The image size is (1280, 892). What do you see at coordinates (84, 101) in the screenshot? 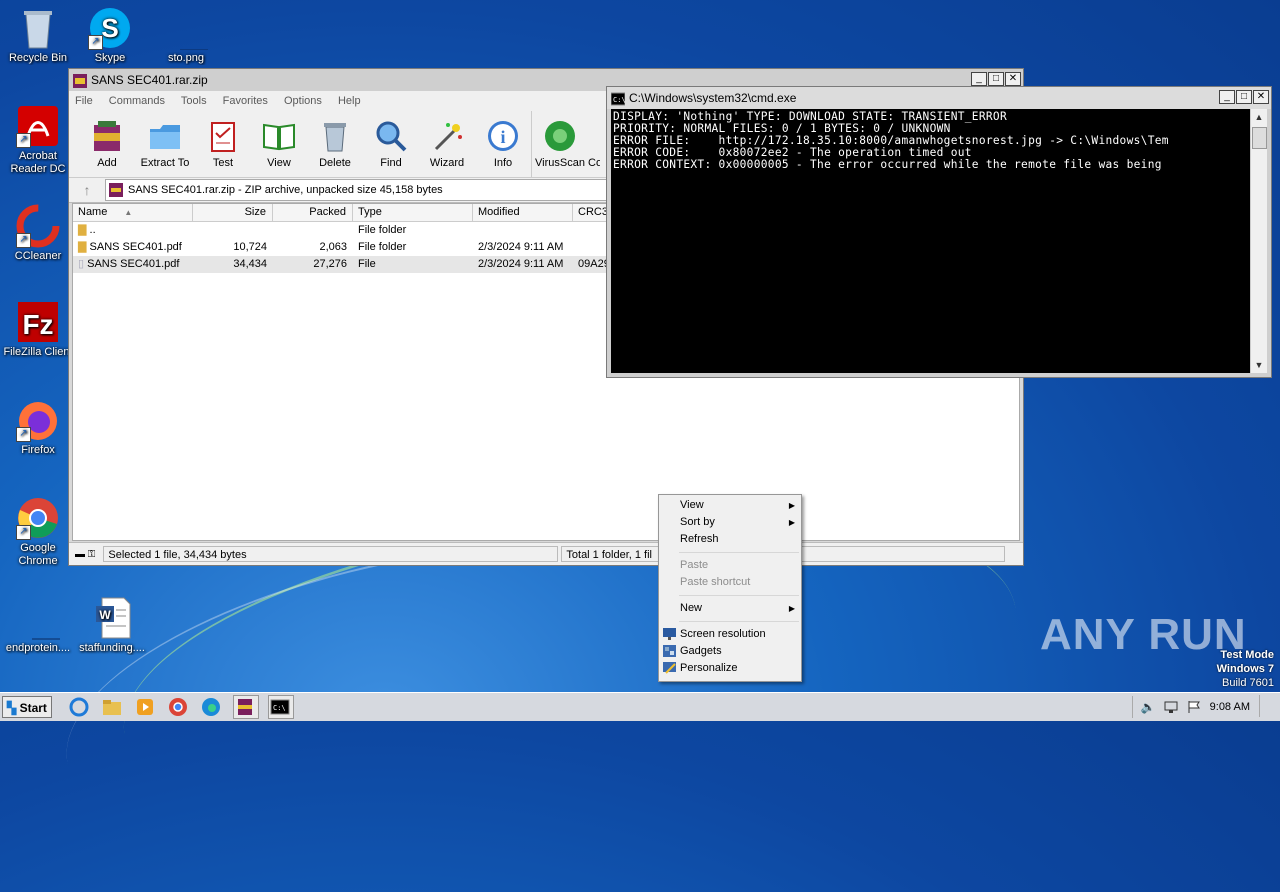
I see `menu-file: File` at bounding box center [84, 101].